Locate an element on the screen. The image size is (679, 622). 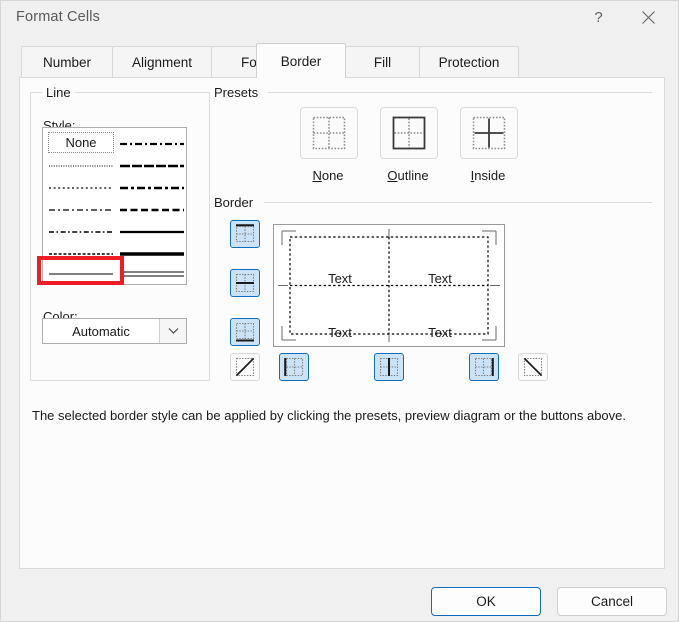
border-right-button is located at coordinates (484, 367).